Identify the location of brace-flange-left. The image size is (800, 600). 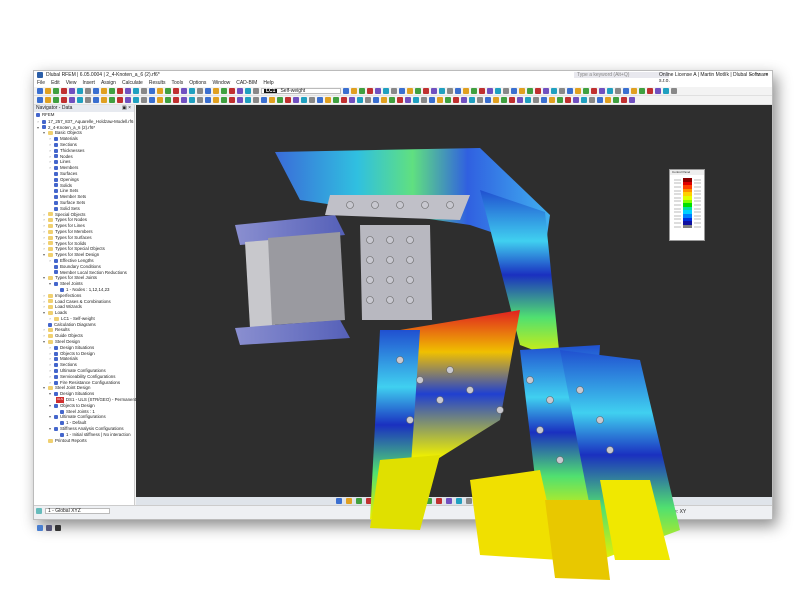
(405, 492).